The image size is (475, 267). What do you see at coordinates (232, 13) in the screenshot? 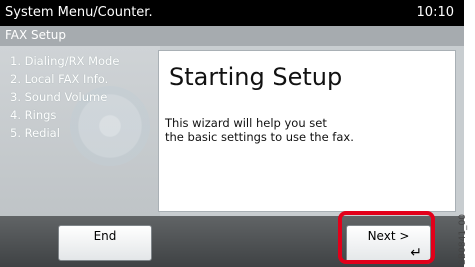
I see `title-bar: System Menu/Counter. 10:10` at bounding box center [232, 13].